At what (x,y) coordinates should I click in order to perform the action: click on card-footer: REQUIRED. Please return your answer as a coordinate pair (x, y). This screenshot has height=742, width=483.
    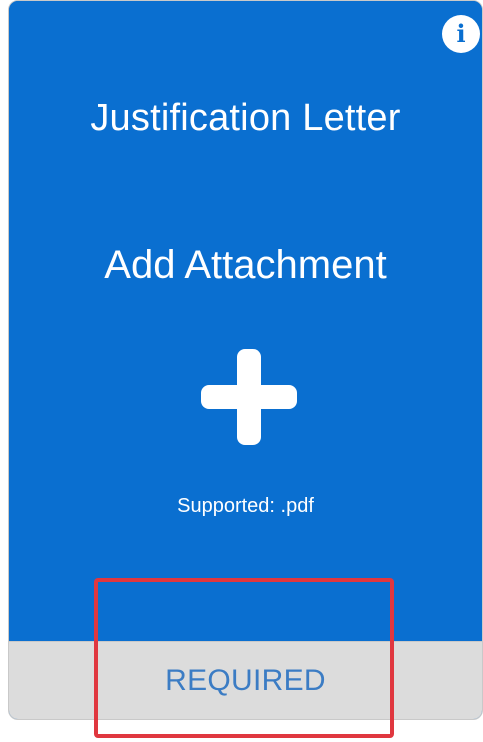
    Looking at the image, I should click on (245, 680).